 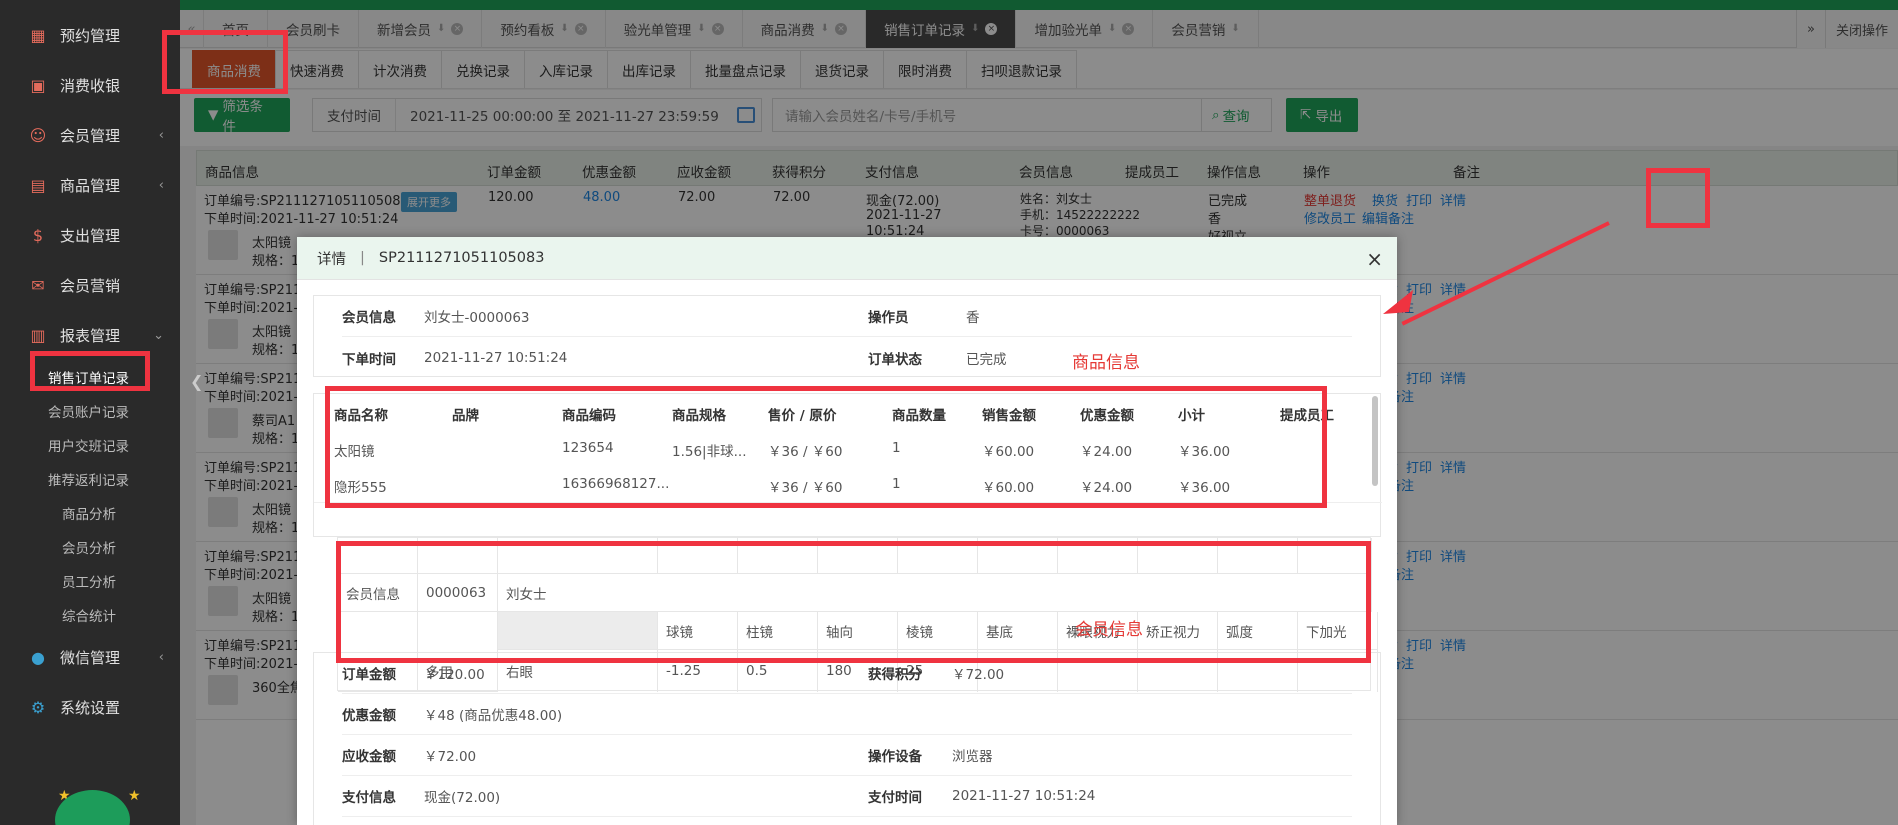 What do you see at coordinates (496, 357) in the screenshot?
I see `order-time-value: 2021-11-27 10:51:24` at bounding box center [496, 357].